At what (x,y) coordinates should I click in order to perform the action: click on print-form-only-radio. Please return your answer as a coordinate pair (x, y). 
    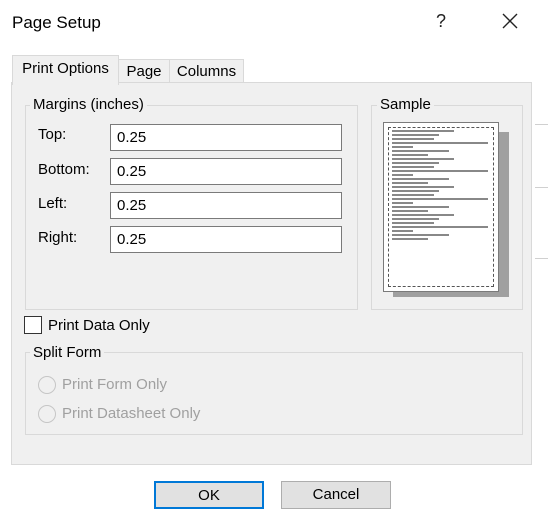
    Looking at the image, I should click on (47, 385).